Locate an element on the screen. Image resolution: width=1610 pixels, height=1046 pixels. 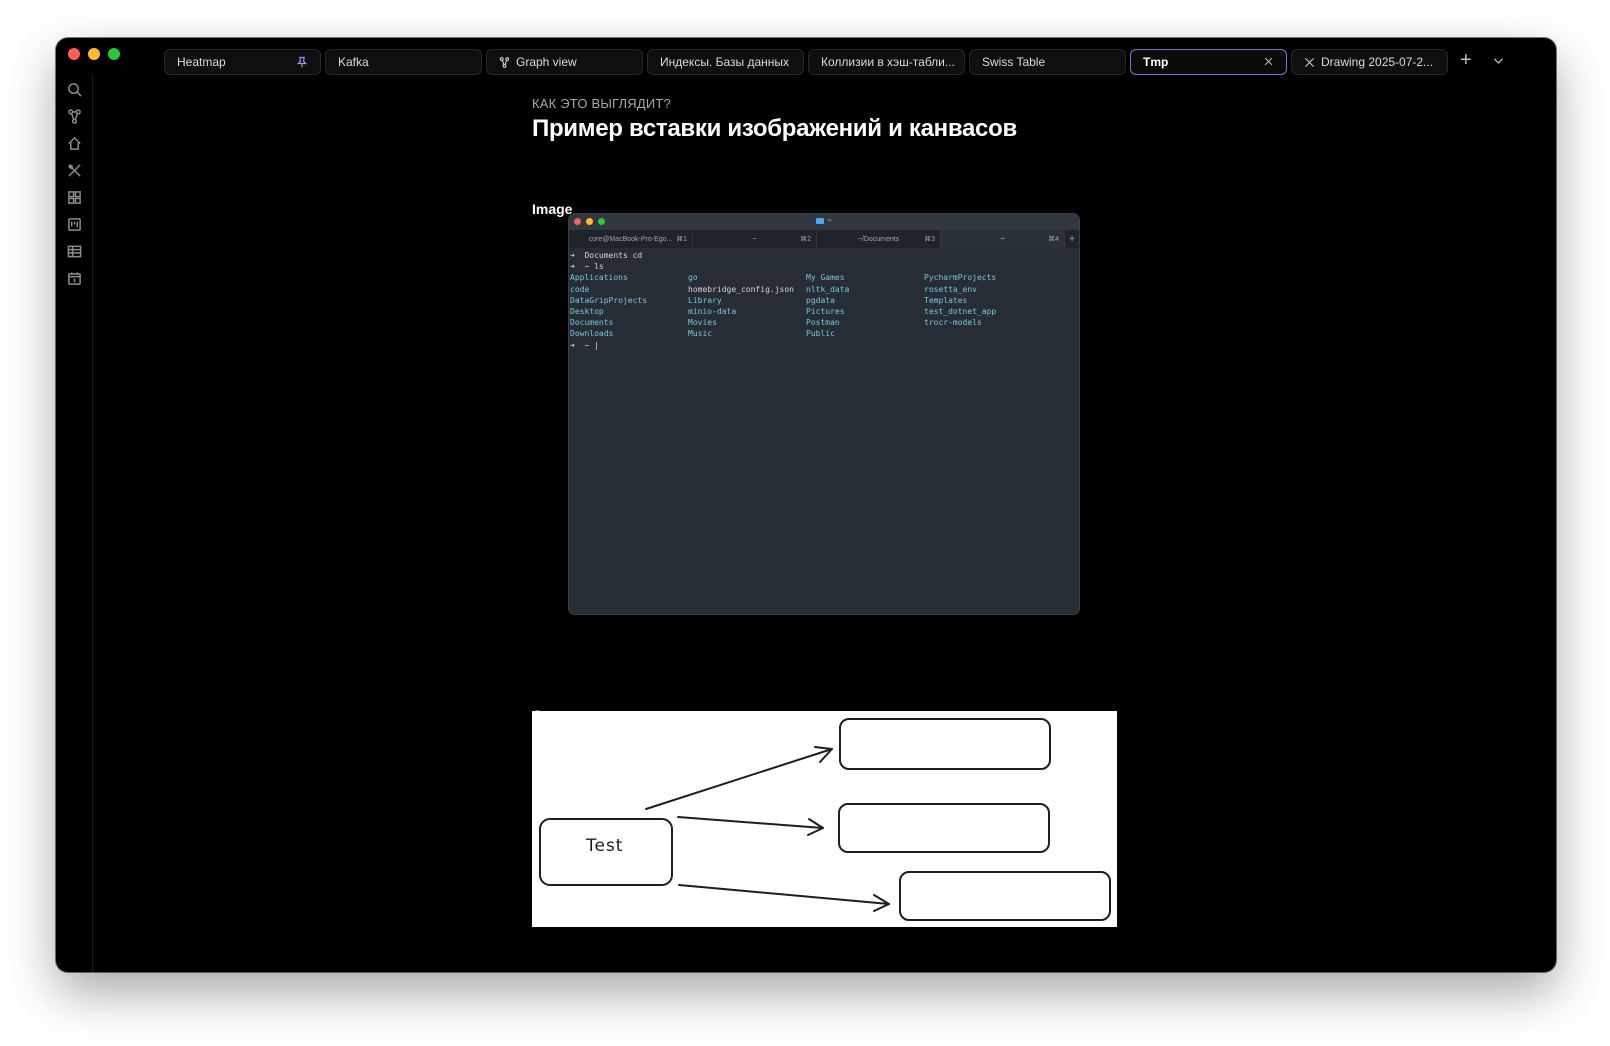
ls-entry: My Games is located at coordinates (825, 278).